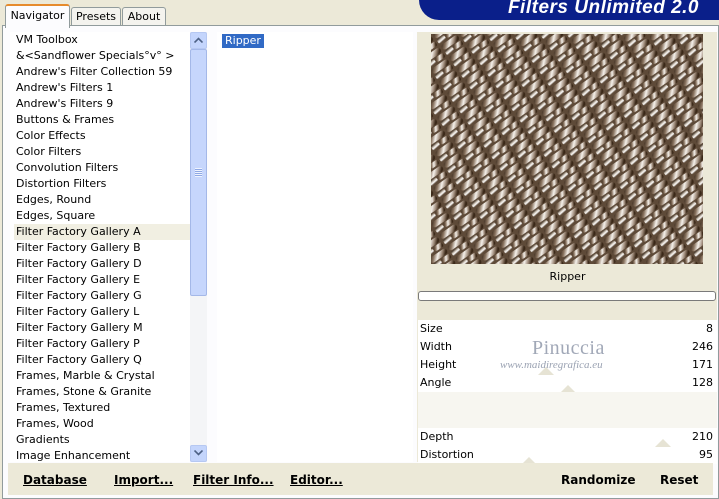 The height and width of the screenshot is (499, 719). What do you see at coordinates (104, 120) in the screenshot?
I see `category-item: Buttons & Frames` at bounding box center [104, 120].